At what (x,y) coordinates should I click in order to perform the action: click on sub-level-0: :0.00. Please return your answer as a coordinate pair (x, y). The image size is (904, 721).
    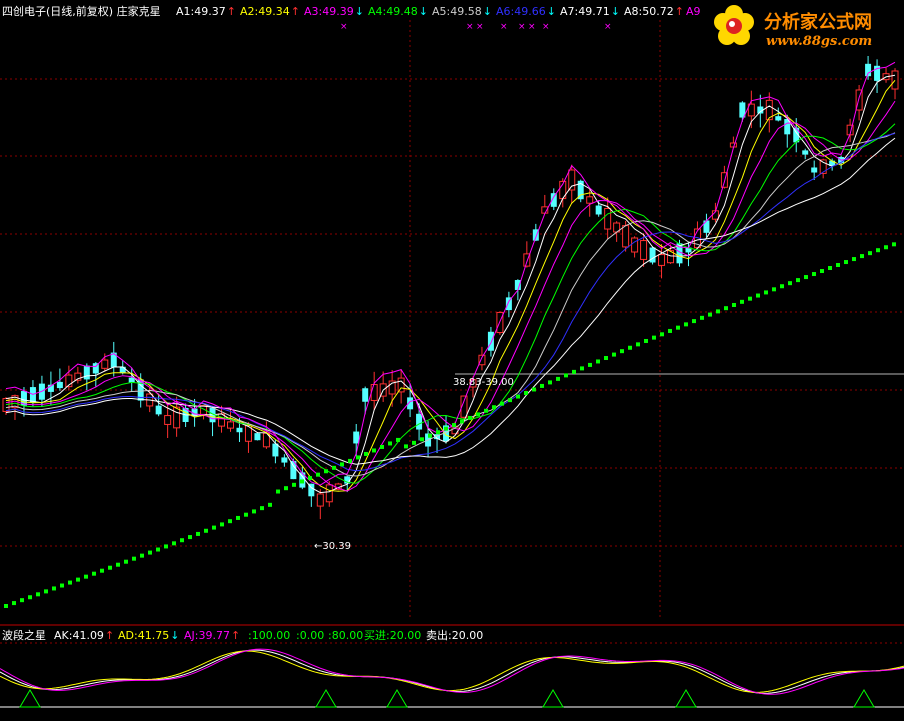
    Looking at the image, I should click on (310, 635).